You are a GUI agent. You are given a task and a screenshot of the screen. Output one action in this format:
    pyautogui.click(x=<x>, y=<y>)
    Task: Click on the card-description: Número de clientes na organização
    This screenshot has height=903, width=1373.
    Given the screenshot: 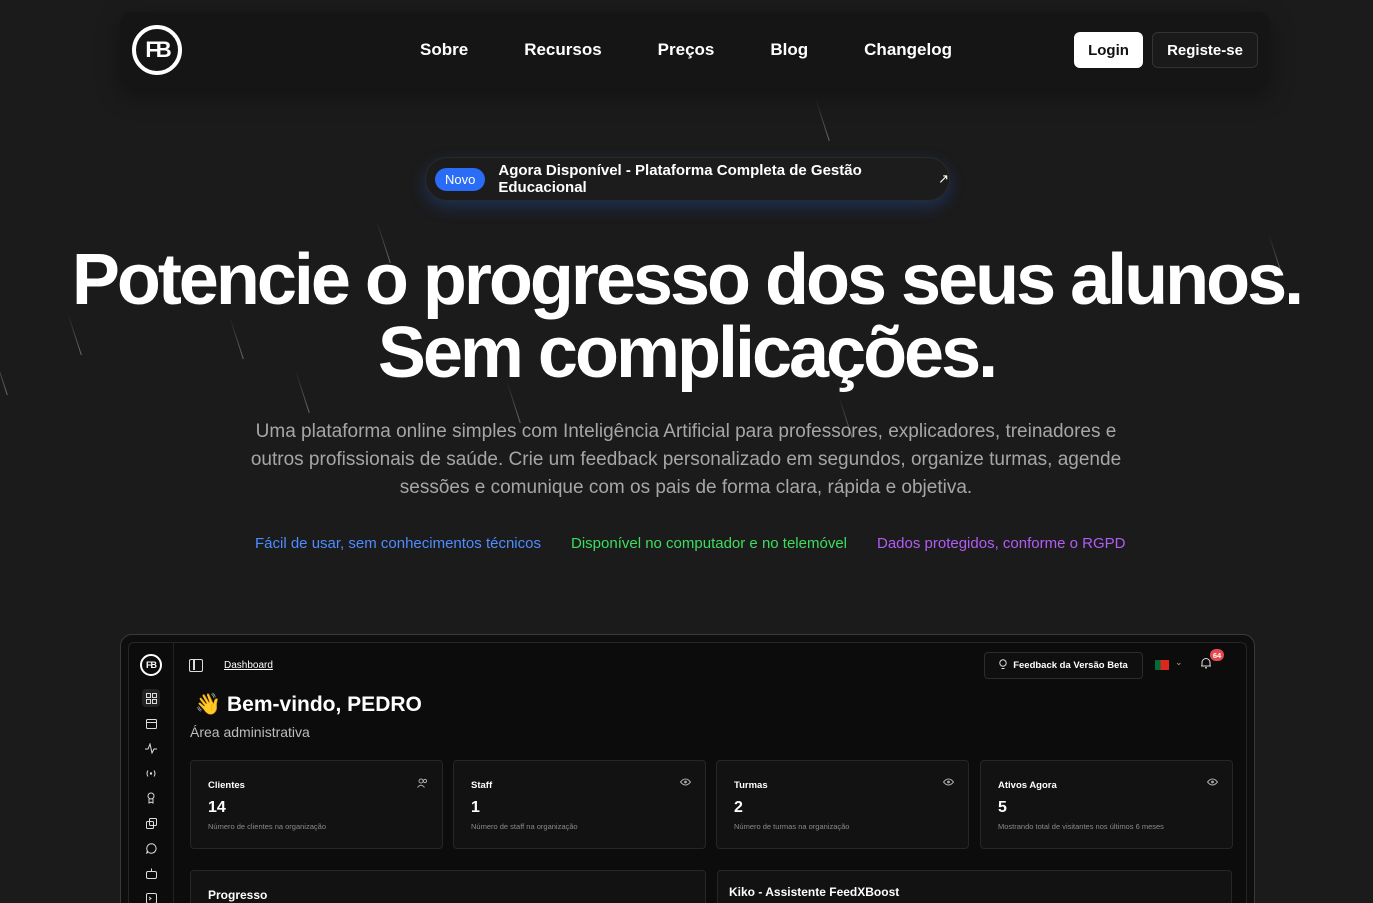 What is the action you would take?
    pyautogui.click(x=267, y=826)
    